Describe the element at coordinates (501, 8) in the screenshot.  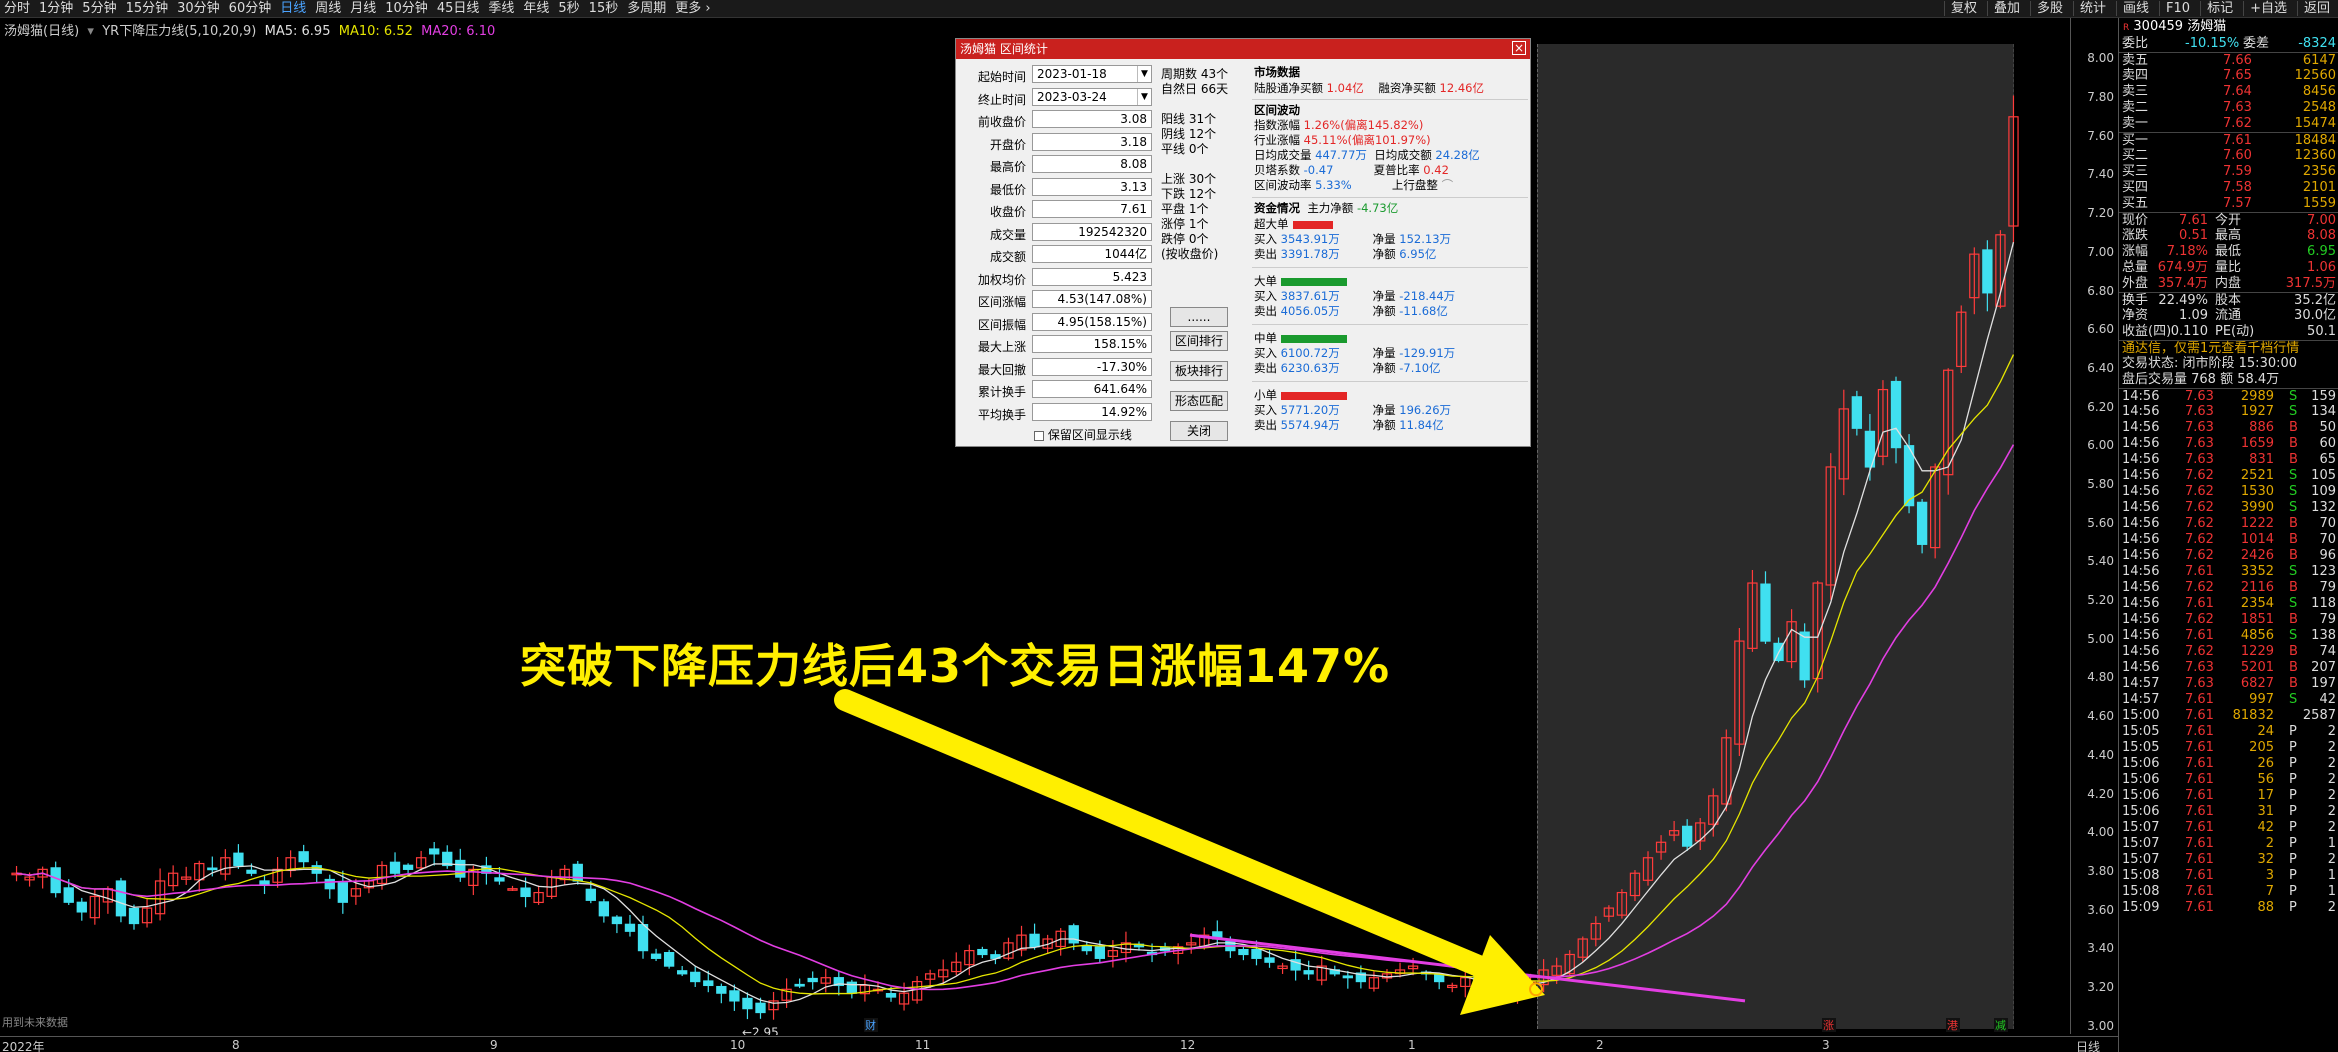
I see `period-tab: 季线` at that location.